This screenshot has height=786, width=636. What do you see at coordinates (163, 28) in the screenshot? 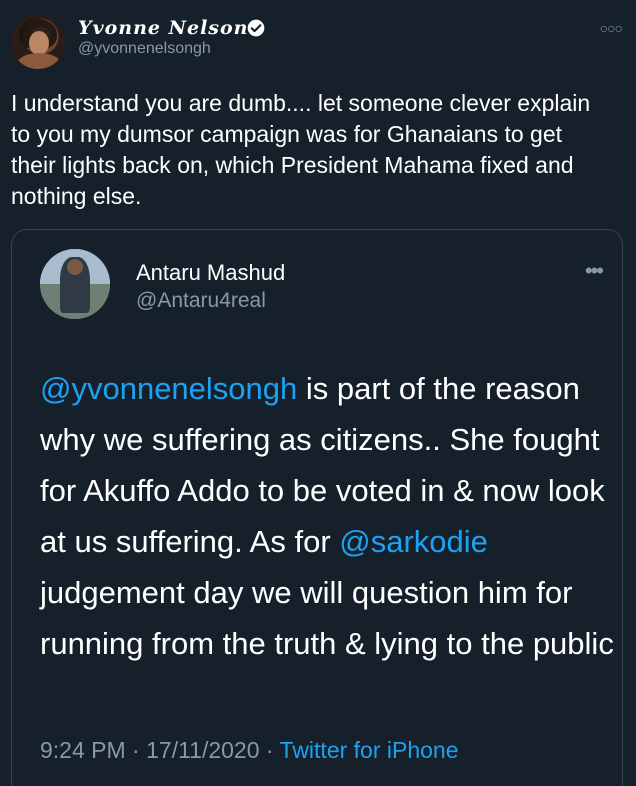
I see `author-name: Yvonne Nelson` at bounding box center [163, 28].